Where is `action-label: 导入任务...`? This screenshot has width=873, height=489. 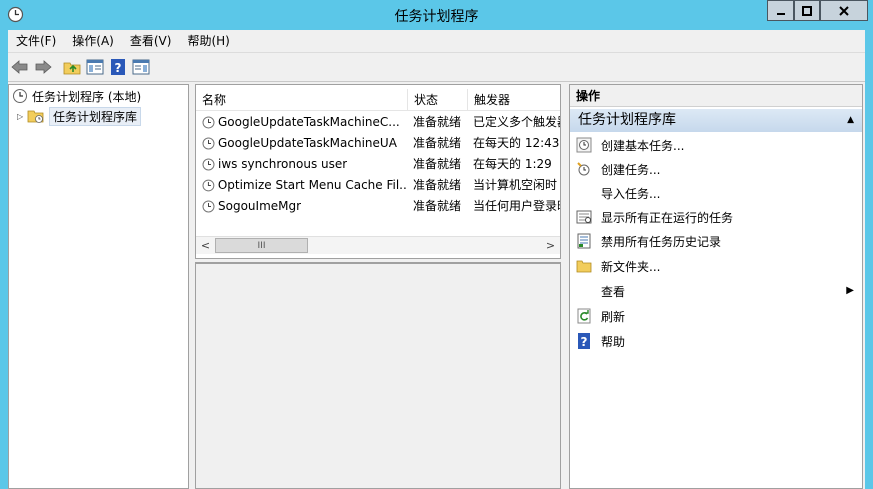 action-label: 导入任务... is located at coordinates (631, 193).